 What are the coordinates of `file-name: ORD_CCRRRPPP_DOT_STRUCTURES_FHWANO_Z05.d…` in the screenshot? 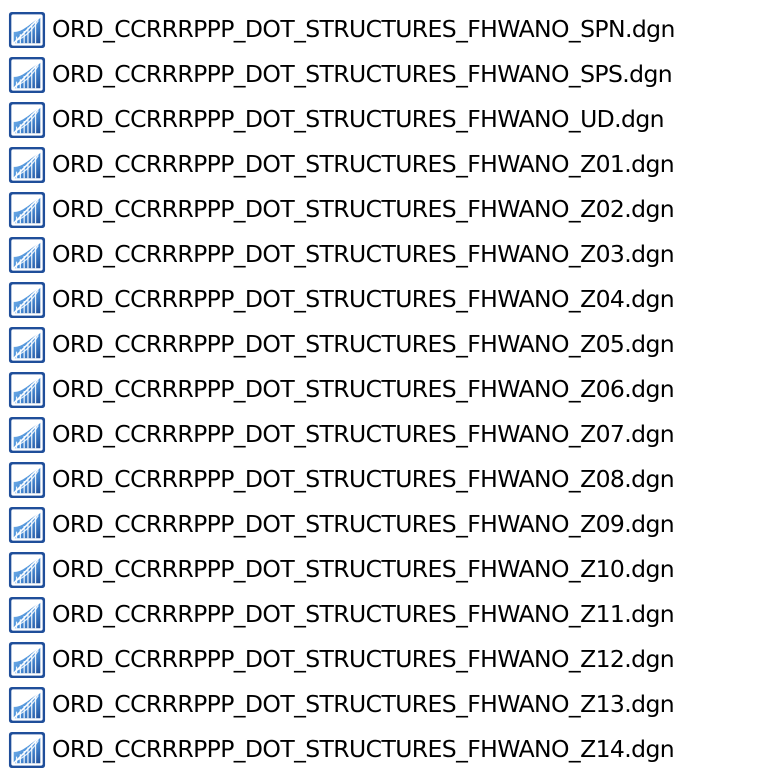 It's located at (363, 343).